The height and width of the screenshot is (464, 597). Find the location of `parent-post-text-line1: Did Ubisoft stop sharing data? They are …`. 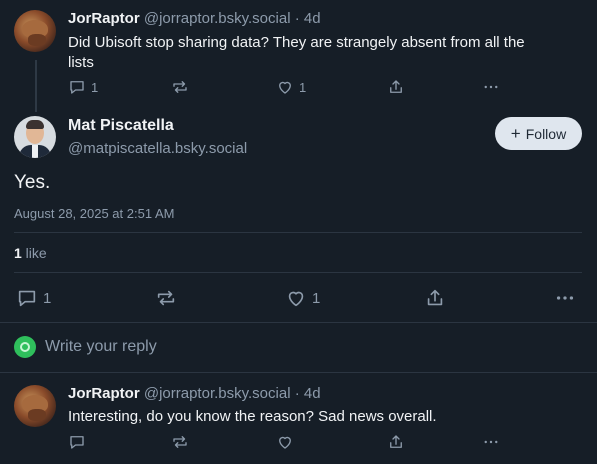

parent-post-text-line1: Did Ubisoft stop sharing data? They are … is located at coordinates (296, 42).